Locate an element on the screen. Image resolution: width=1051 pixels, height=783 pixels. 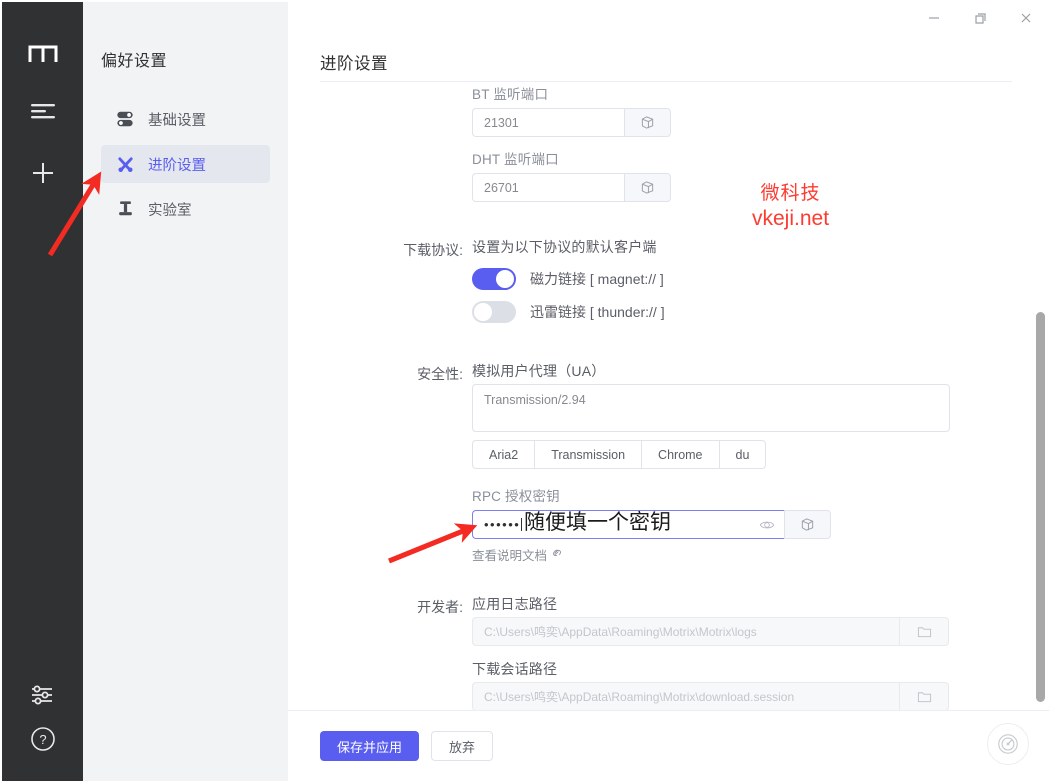
sidebar-item-lab: 实验室 is located at coordinates (185, 209).